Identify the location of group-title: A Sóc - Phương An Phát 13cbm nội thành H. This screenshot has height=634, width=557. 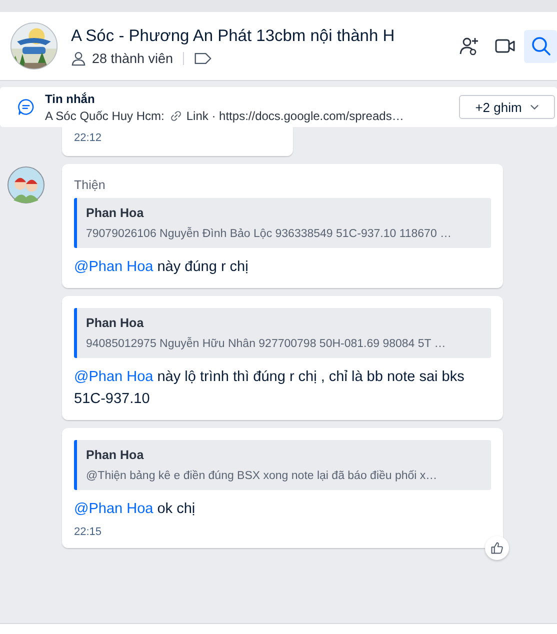
(233, 36).